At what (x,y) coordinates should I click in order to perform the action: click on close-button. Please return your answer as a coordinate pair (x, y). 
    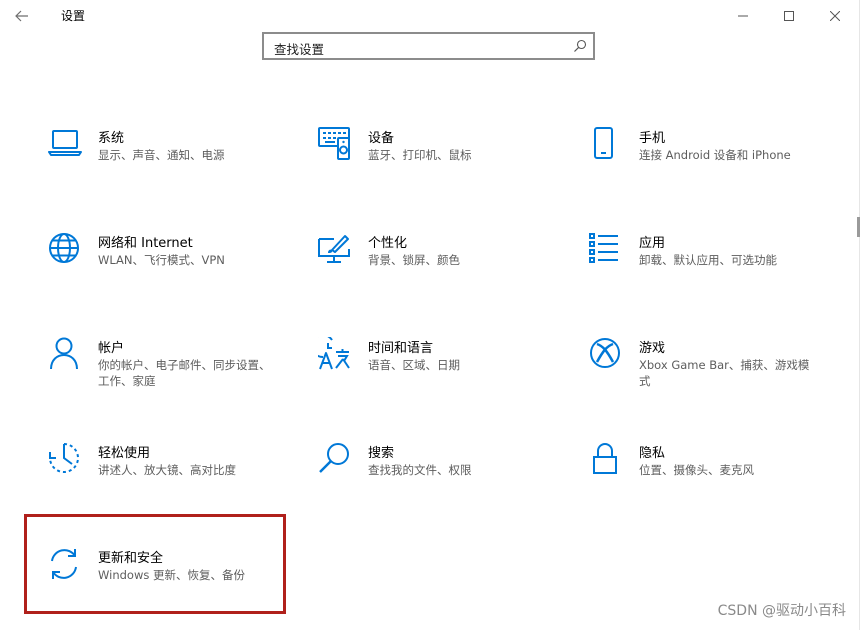
    Looking at the image, I should click on (835, 16).